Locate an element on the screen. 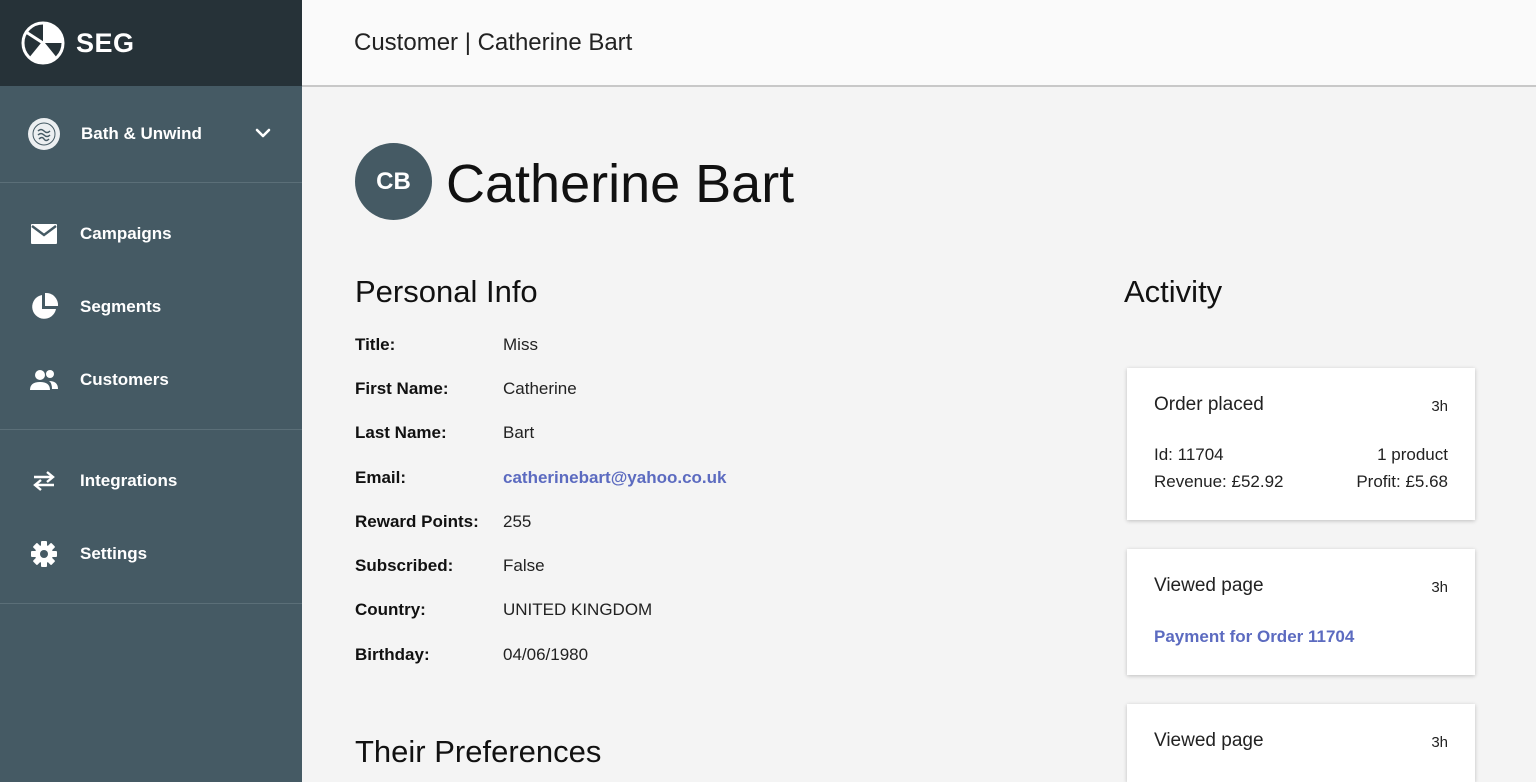  nav-group-secondary: Integrations Settings is located at coordinates (151, 517).